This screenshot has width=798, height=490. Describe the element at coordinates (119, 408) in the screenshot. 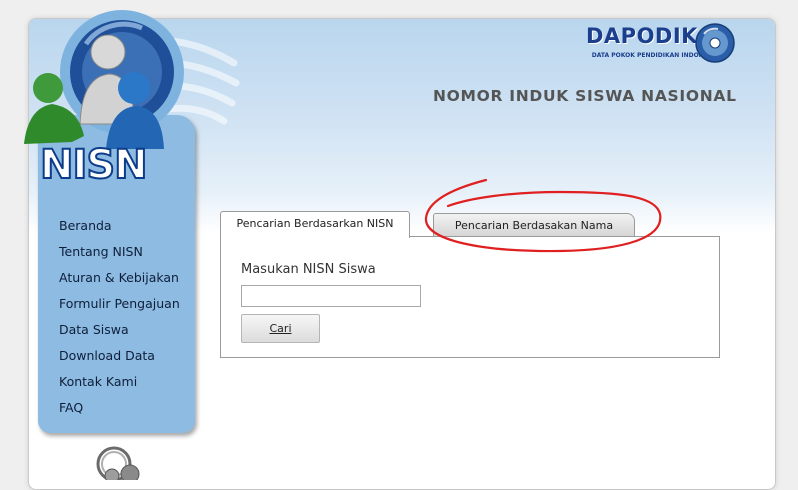

I see `sidebar-item-faq: FAQ` at that location.